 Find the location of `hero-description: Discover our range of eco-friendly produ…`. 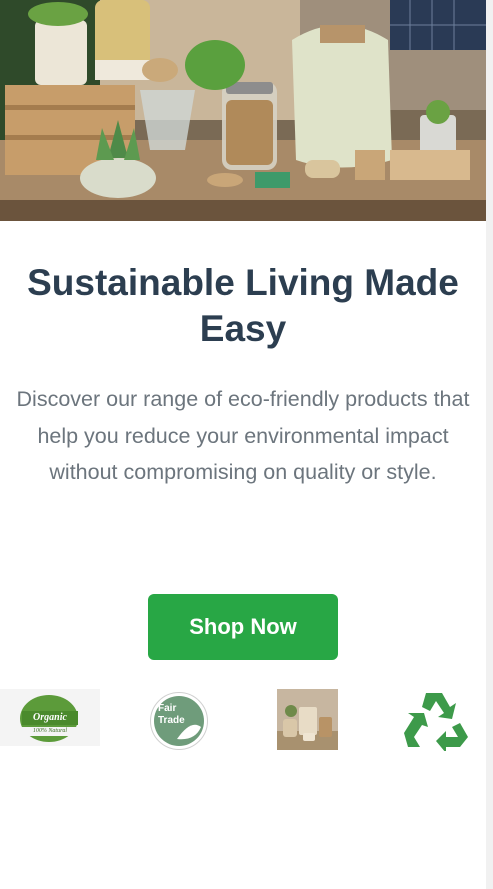

hero-description: Discover our range of eco-friendly produ… is located at coordinates (243, 435).